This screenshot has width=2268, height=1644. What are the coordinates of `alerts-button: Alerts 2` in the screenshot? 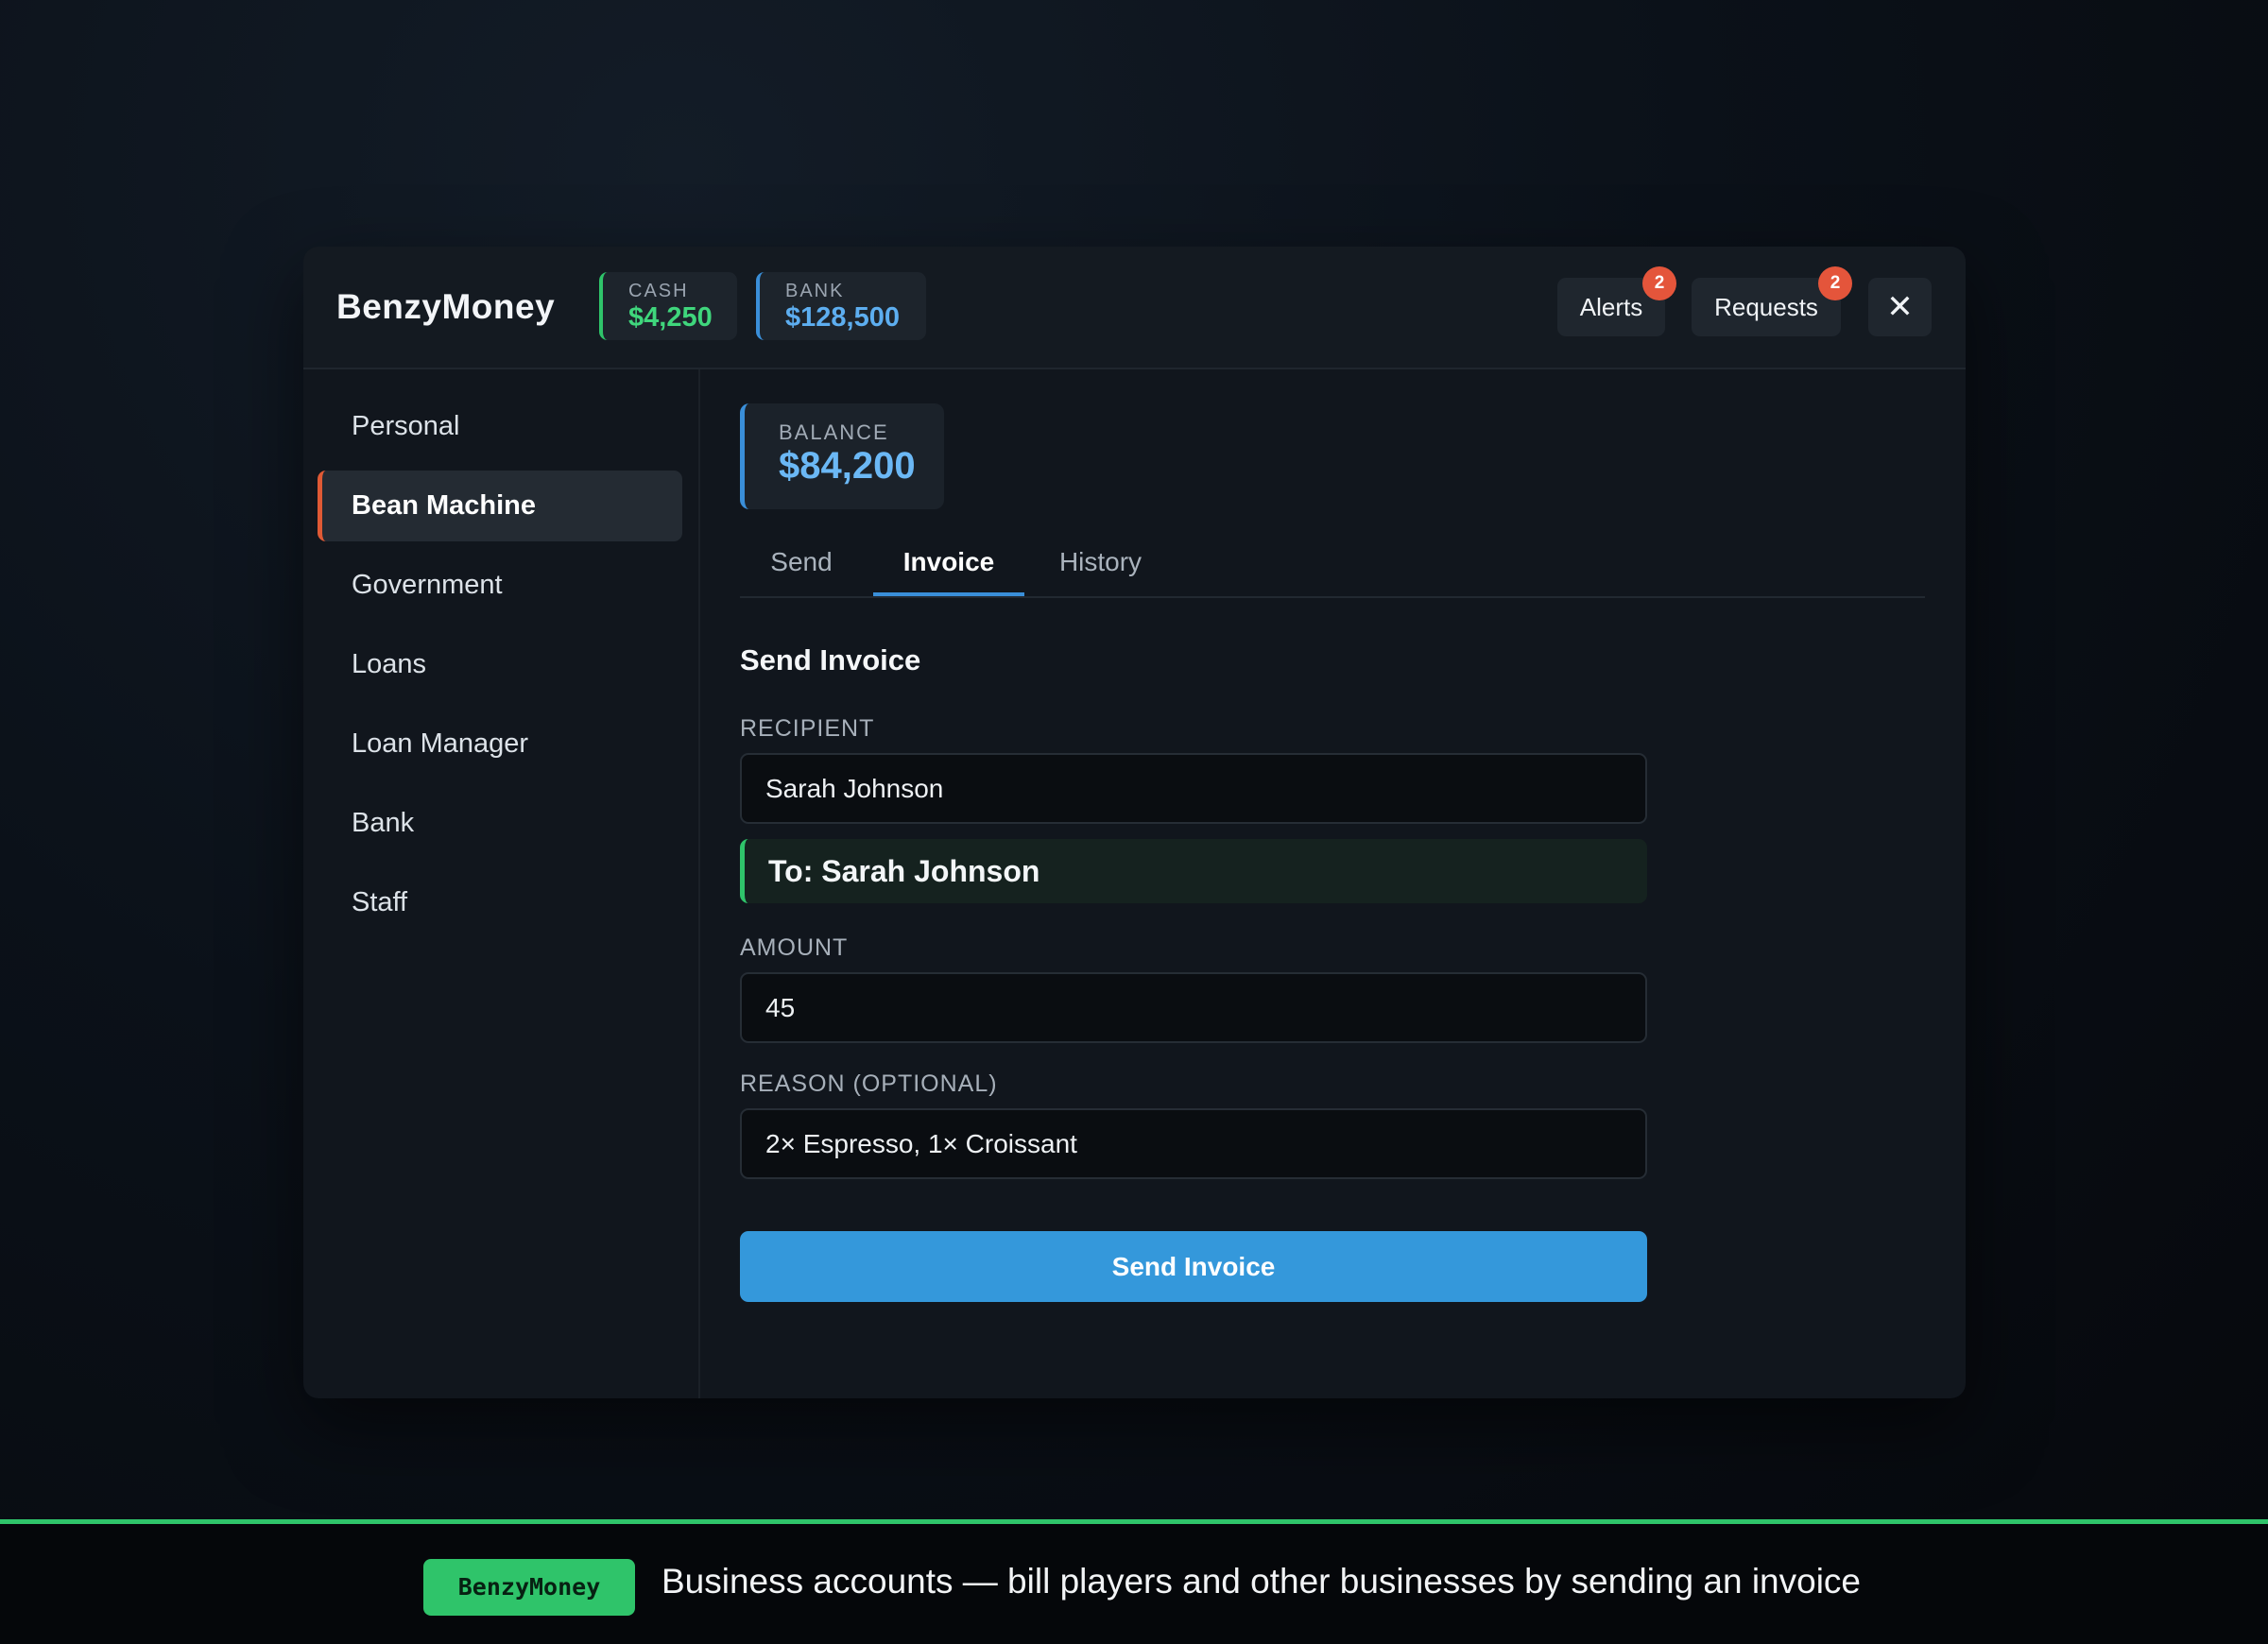 It's located at (1616, 301).